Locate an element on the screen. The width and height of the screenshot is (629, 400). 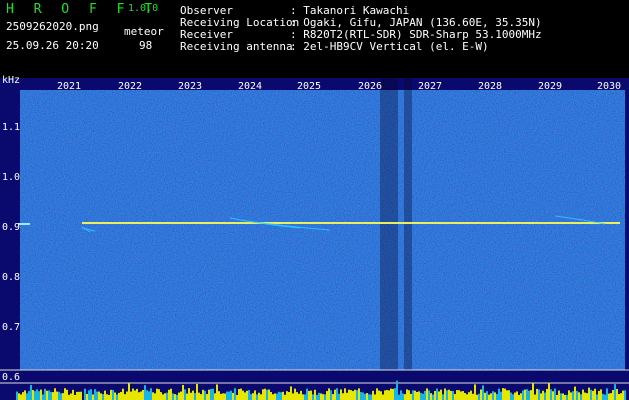
app-version: 1.0.0 is located at coordinates (143, 8).